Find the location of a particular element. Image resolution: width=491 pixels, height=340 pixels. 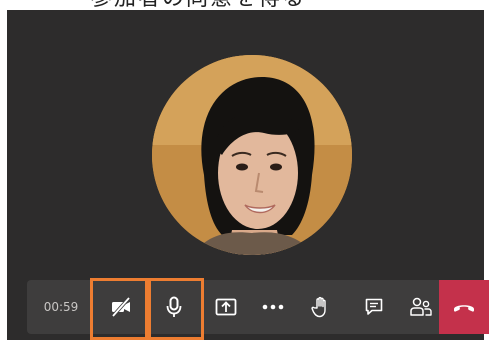

more-actions-button is located at coordinates (273, 307).